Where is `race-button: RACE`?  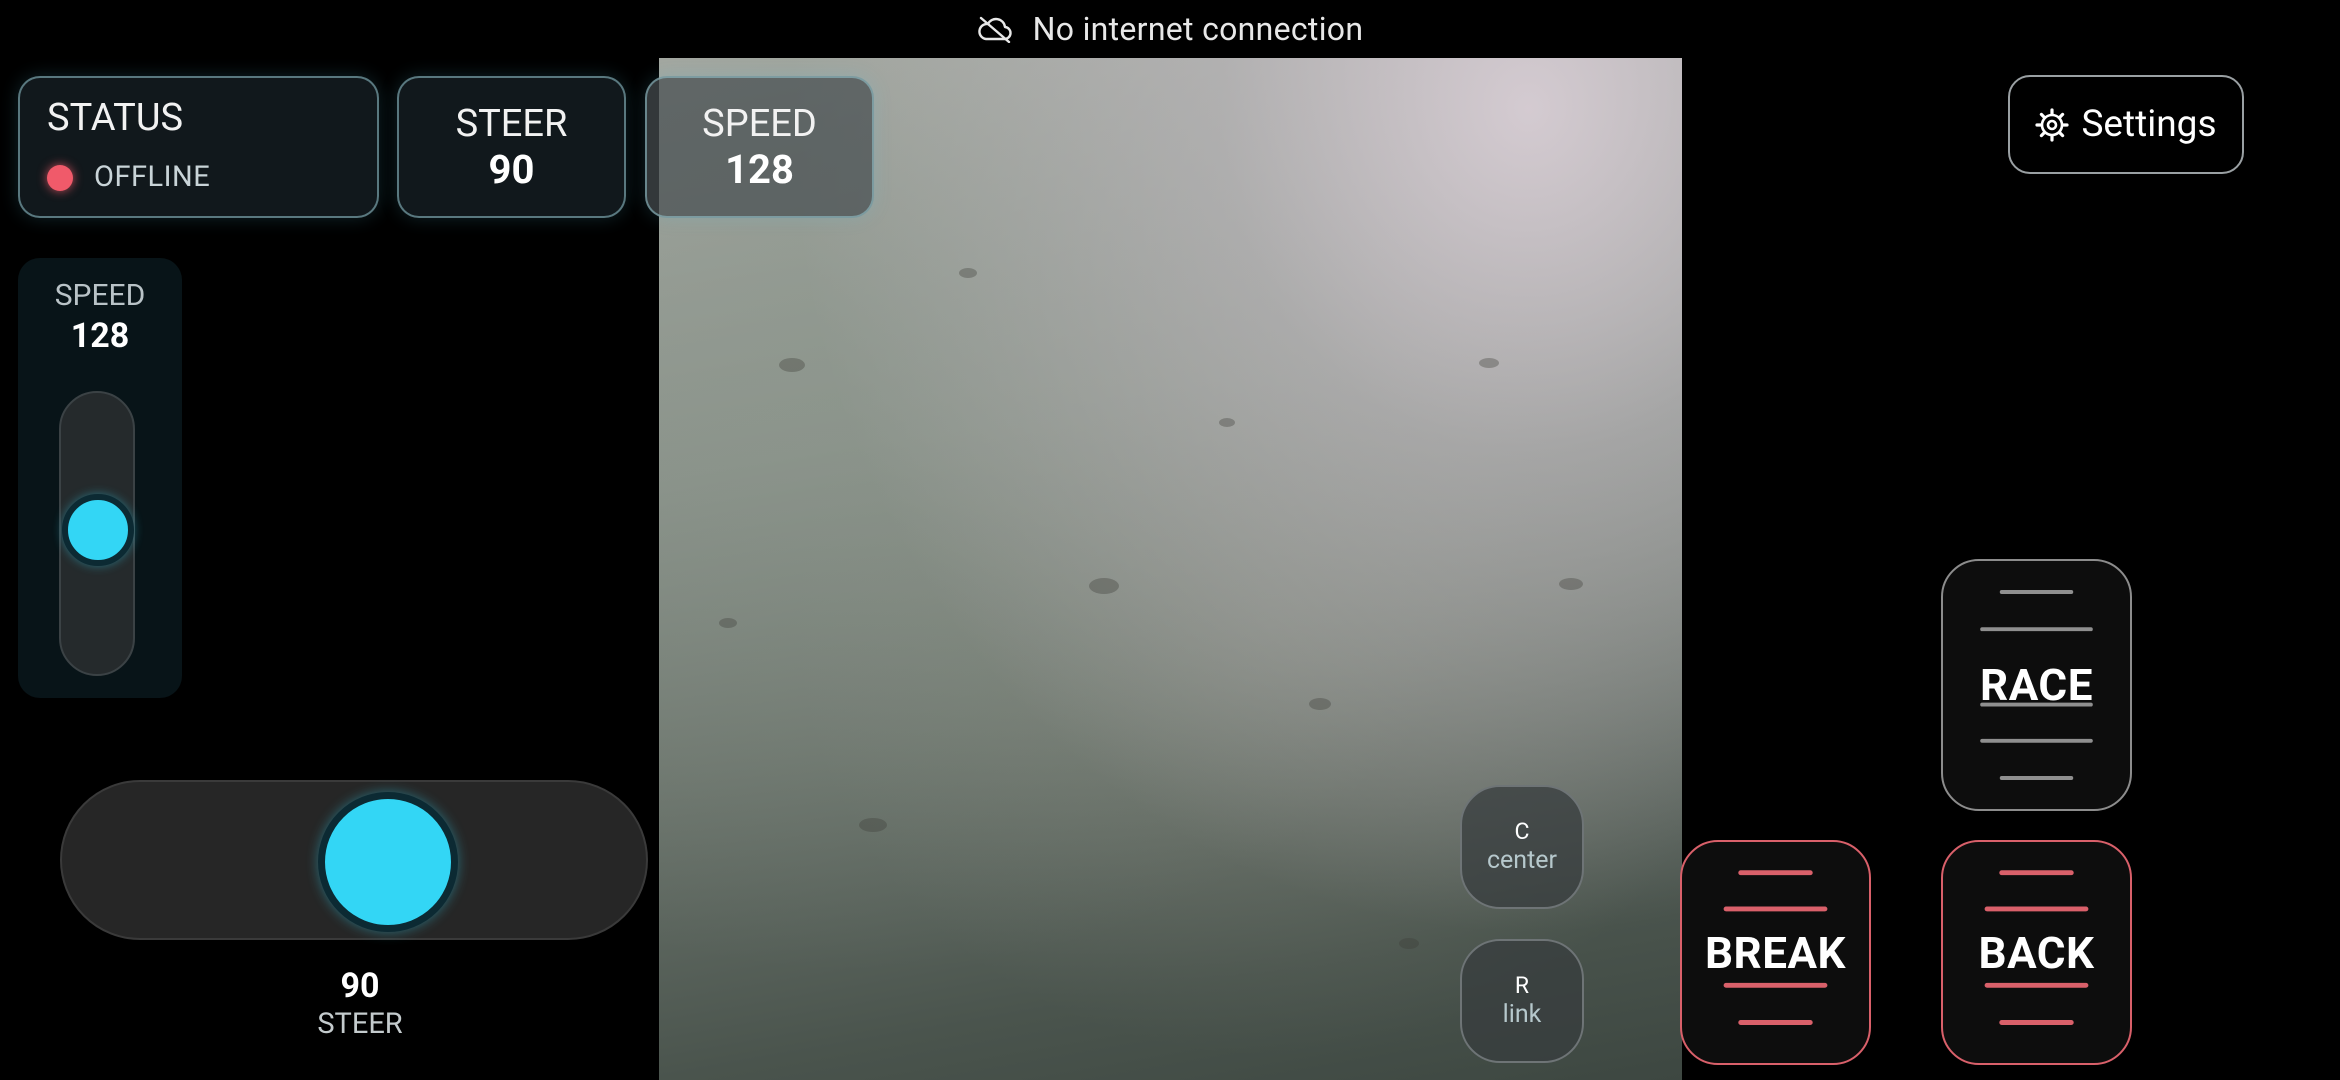
race-button: RACE is located at coordinates (2036, 685).